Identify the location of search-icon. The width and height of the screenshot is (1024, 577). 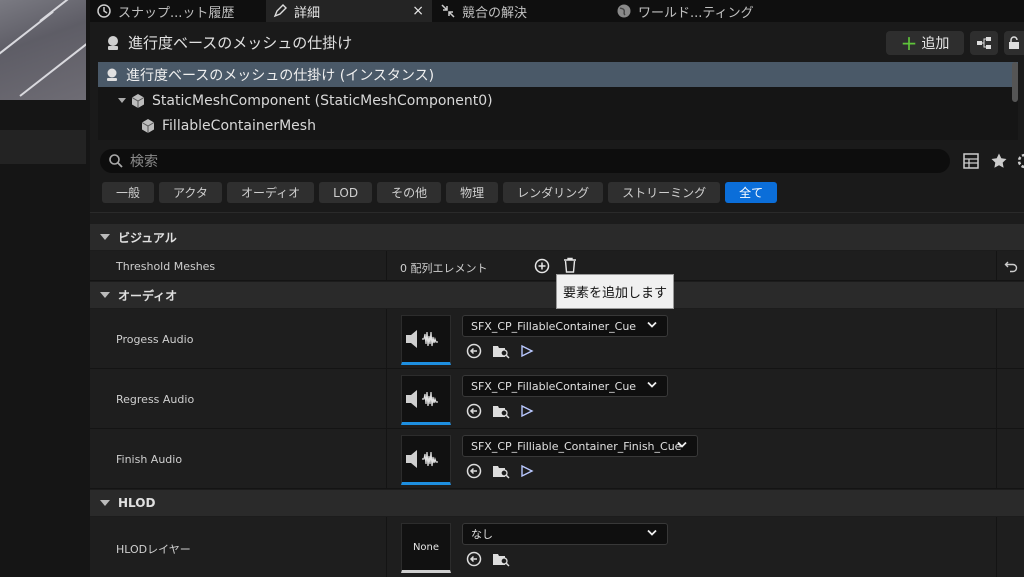
(116, 161).